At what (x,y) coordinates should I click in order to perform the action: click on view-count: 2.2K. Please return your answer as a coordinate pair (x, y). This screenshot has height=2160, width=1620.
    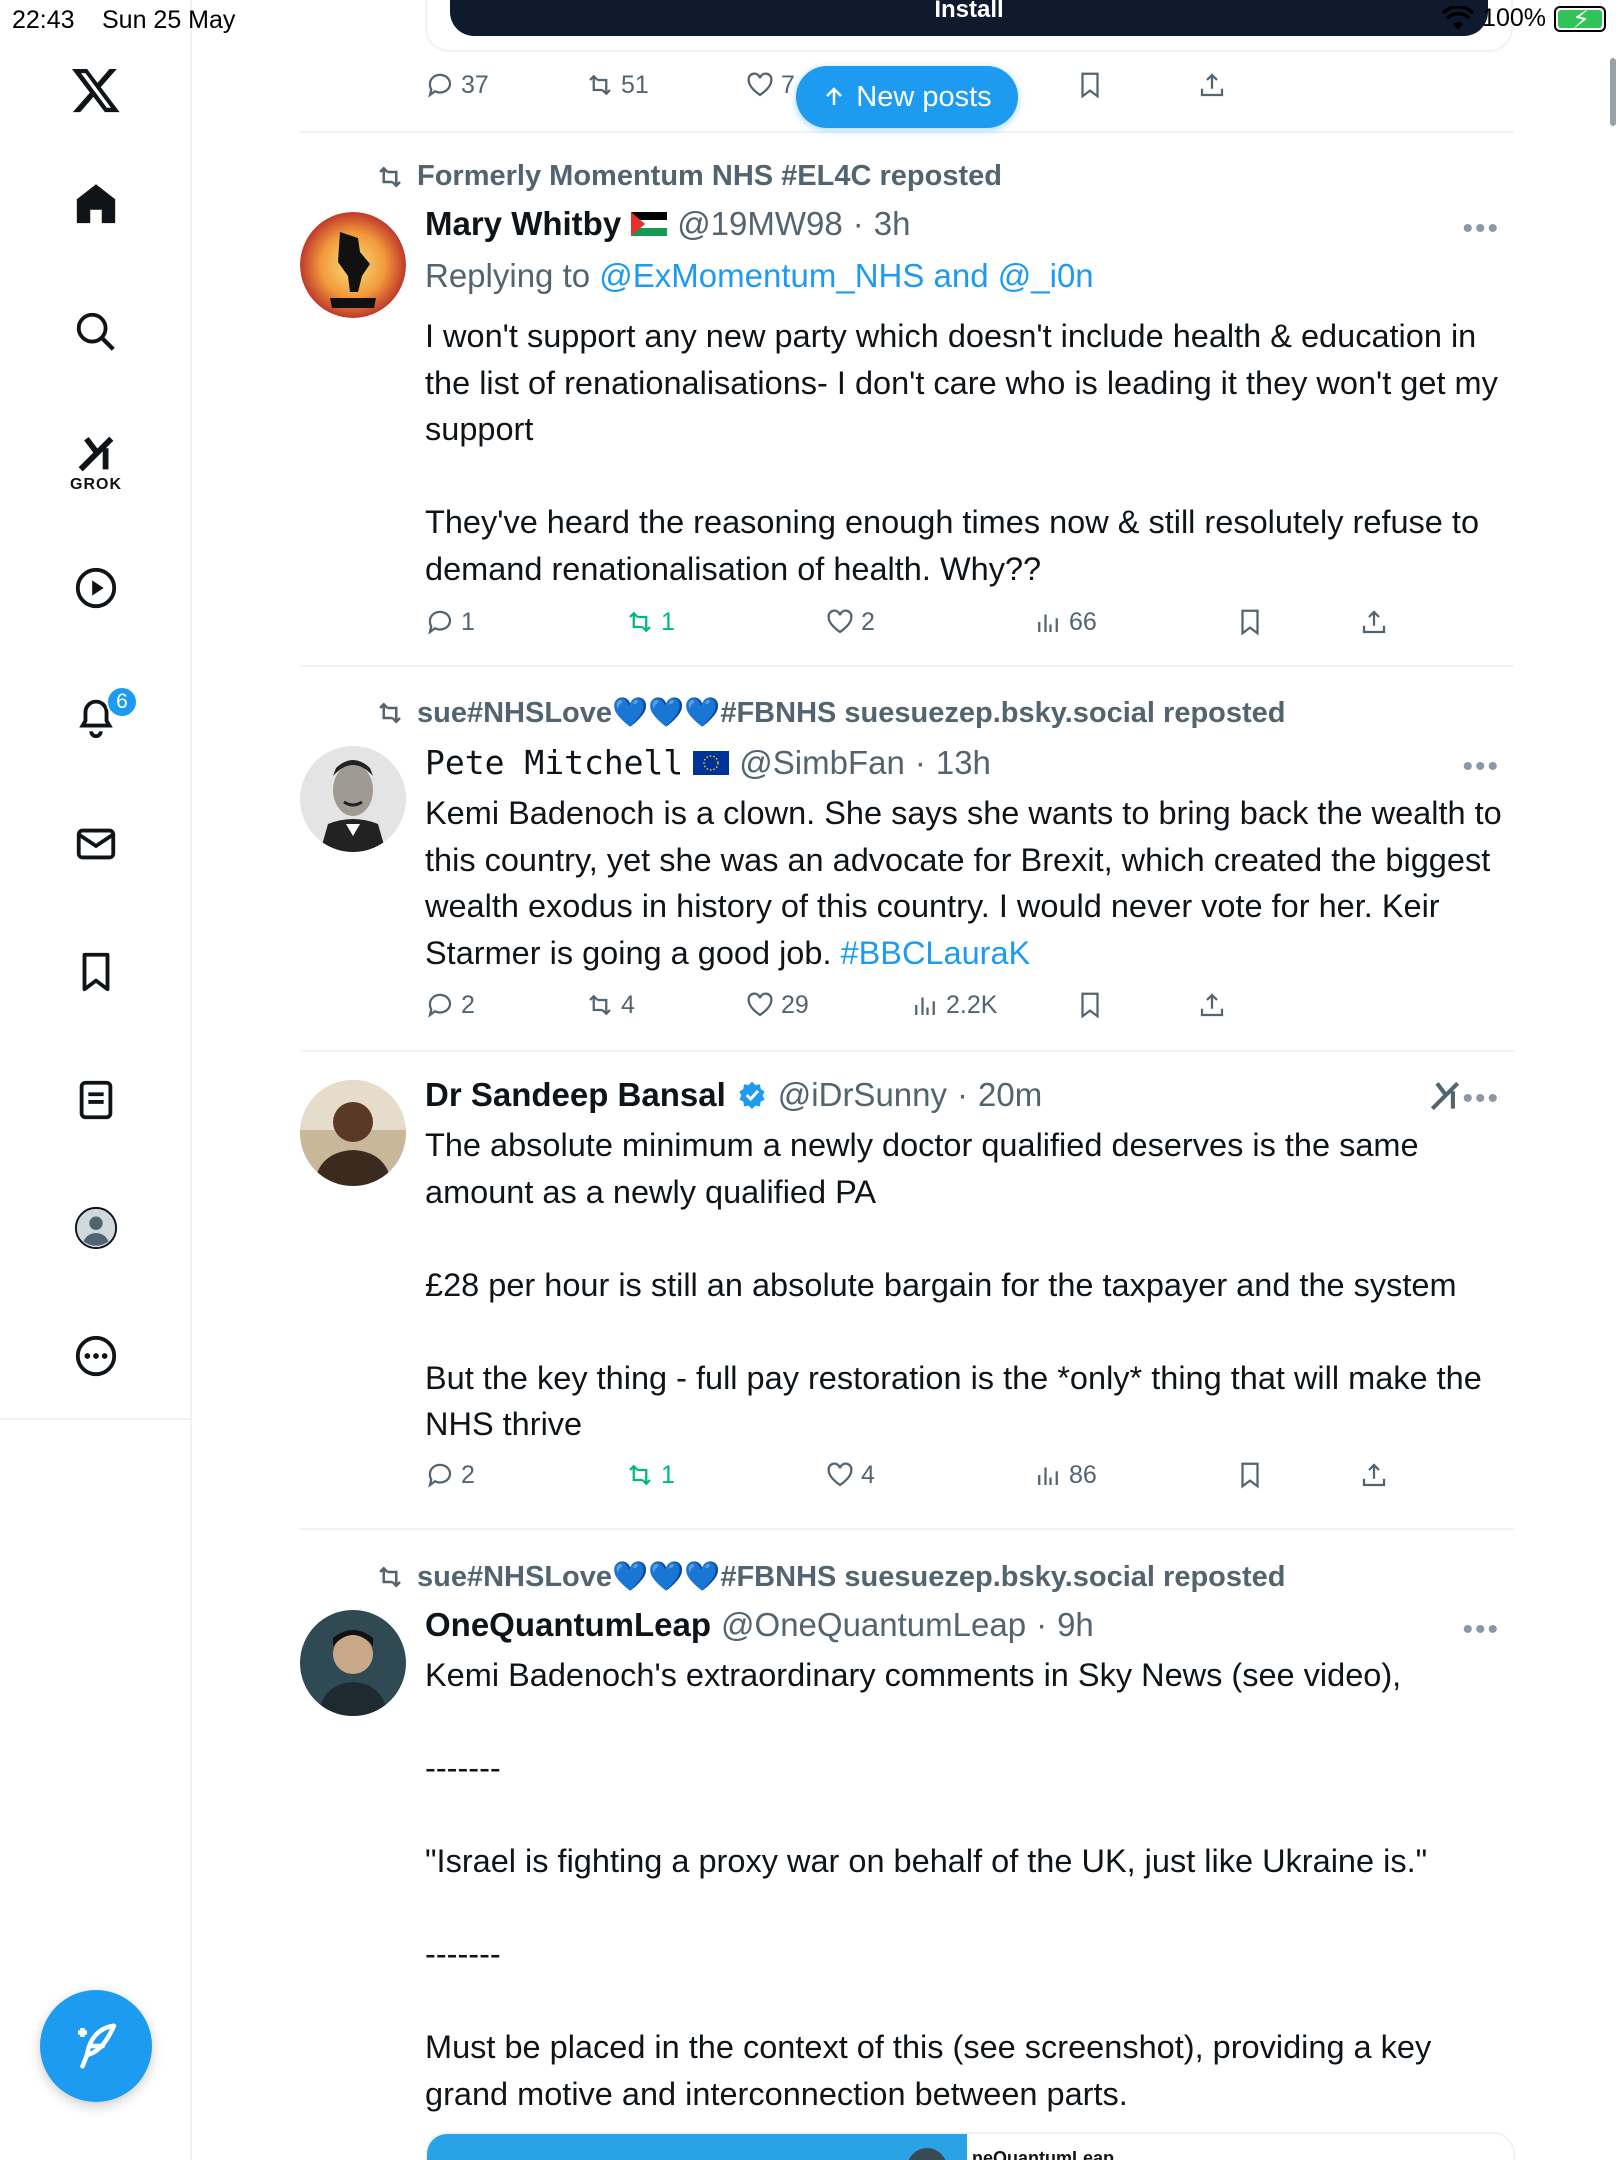
    Looking at the image, I should click on (972, 1004).